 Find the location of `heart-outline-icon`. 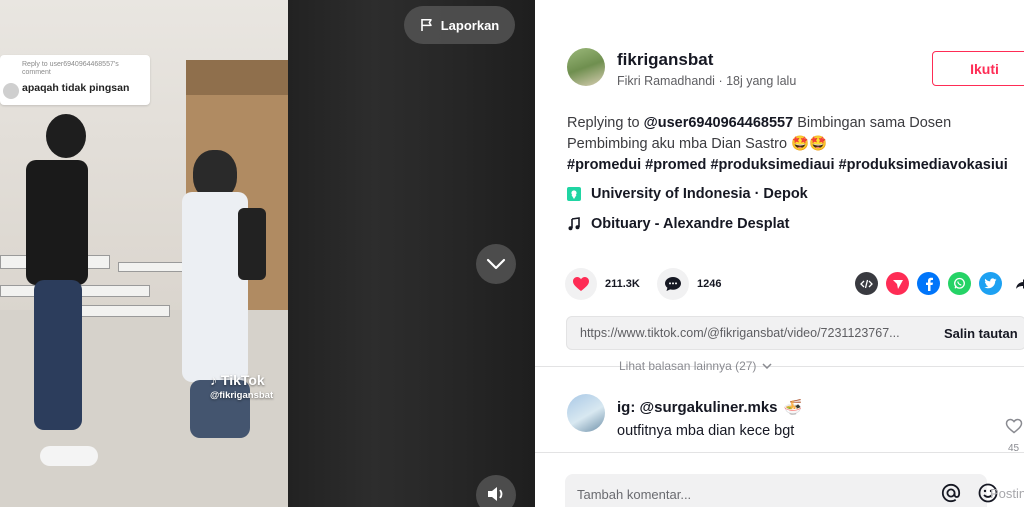

heart-outline-icon is located at coordinates (1014, 426).